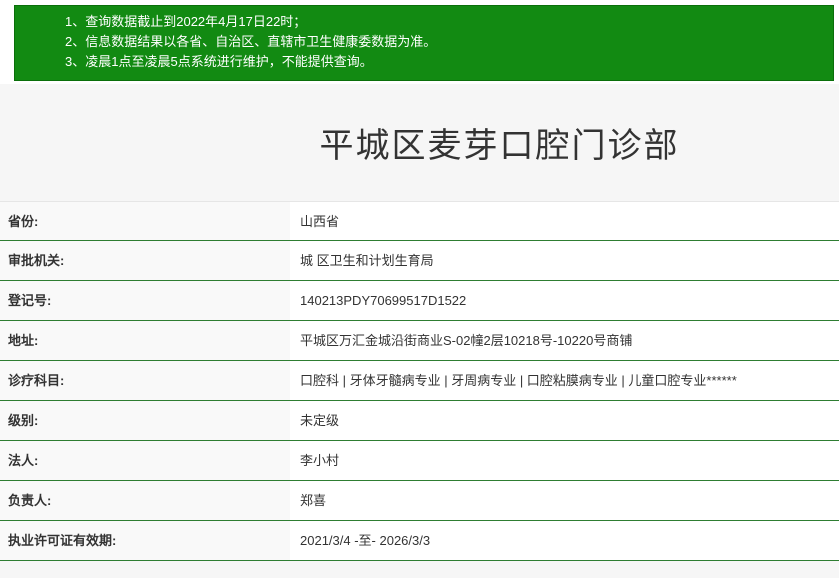 Image resolution: width=839 pixels, height=578 pixels. What do you see at coordinates (564, 221) in the screenshot?
I see `row-value: 山西省` at bounding box center [564, 221].